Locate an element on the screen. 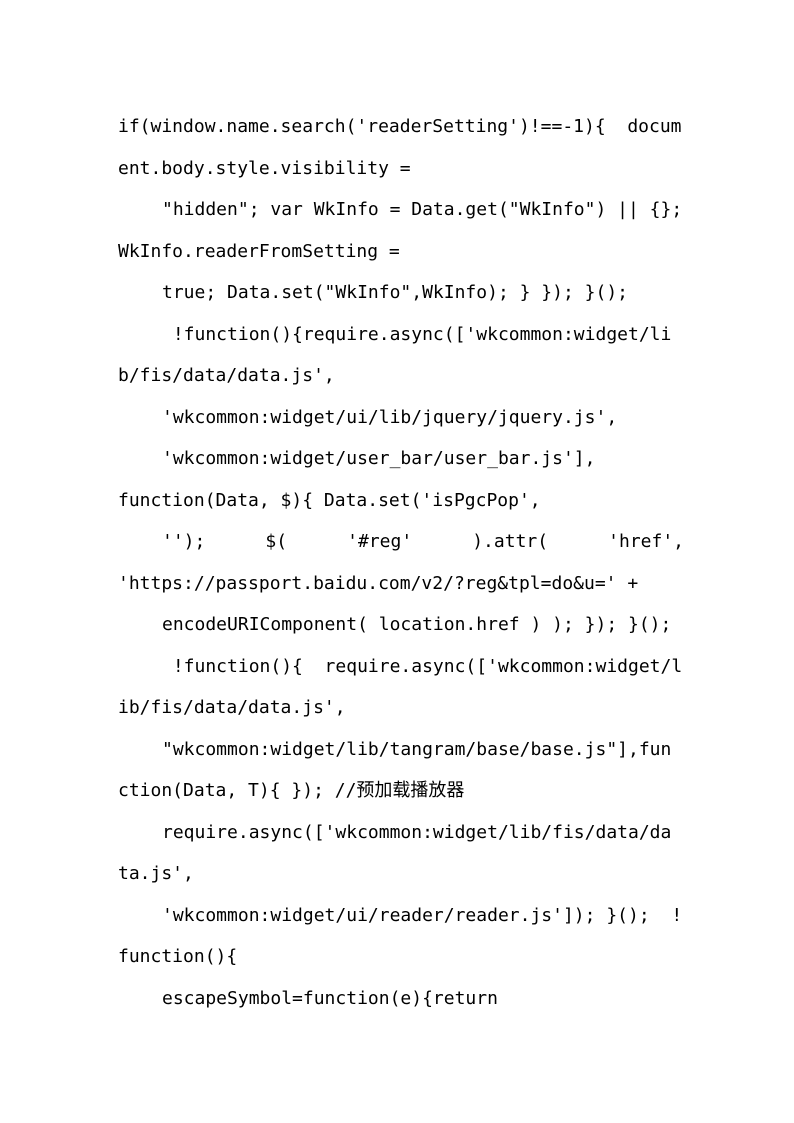 This screenshot has width=794, height=1123. code-line: WkInfo.readerFromSetting = is located at coordinates (259, 251).